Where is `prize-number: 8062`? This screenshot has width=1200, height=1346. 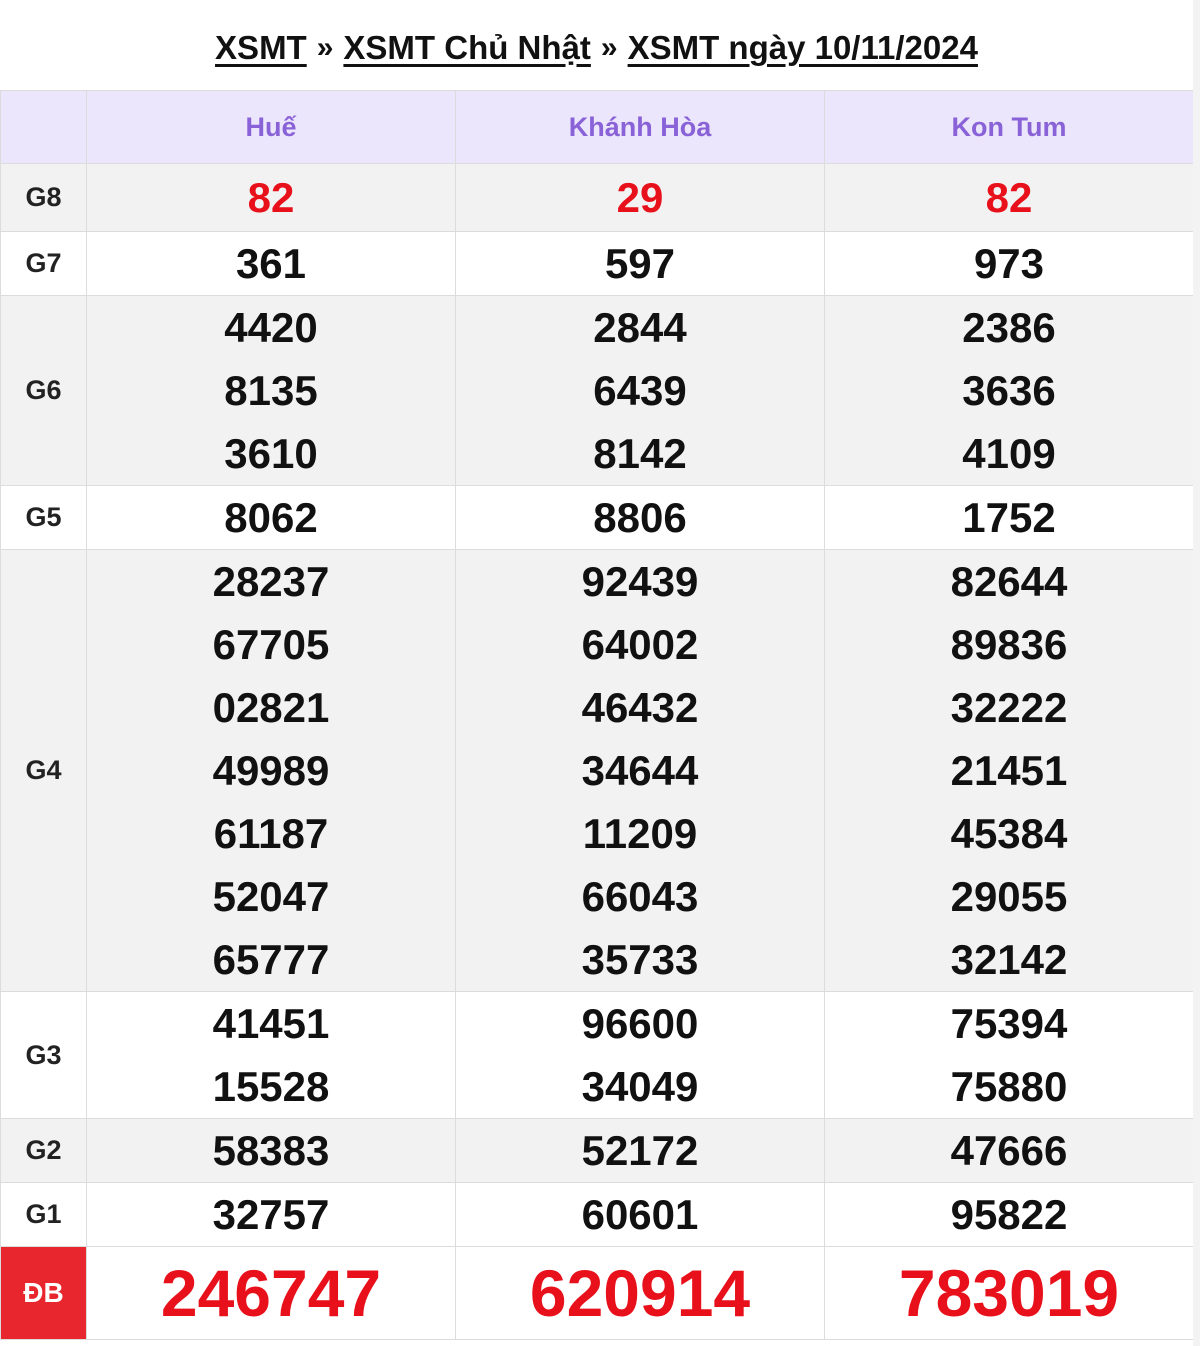
prize-number: 8062 is located at coordinates (271, 517).